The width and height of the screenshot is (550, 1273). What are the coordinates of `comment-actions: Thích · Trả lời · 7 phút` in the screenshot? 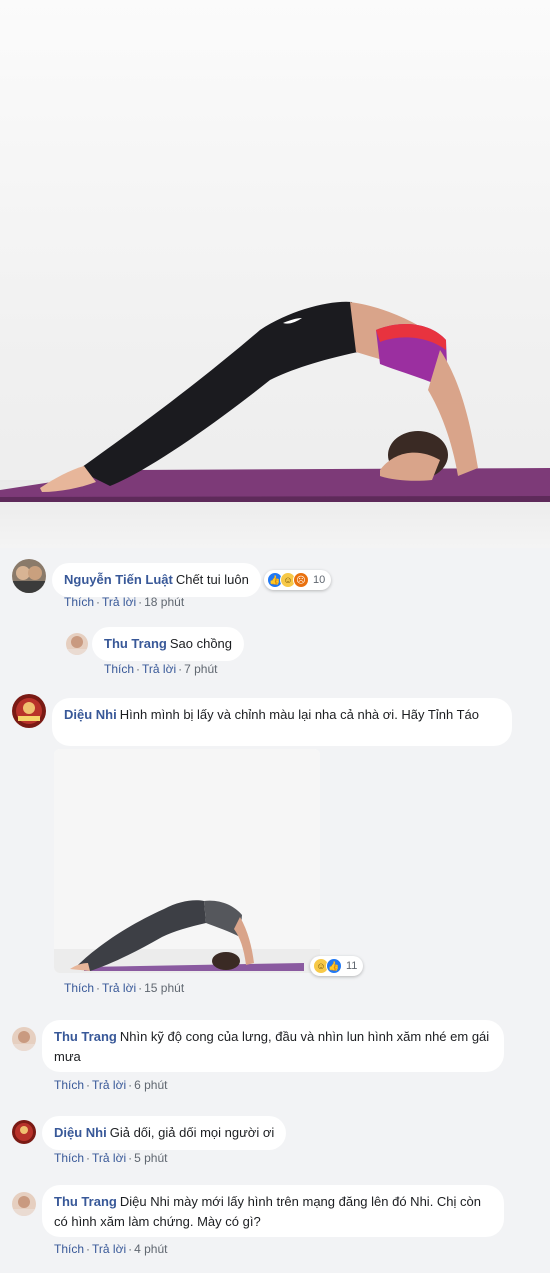 It's located at (160, 669).